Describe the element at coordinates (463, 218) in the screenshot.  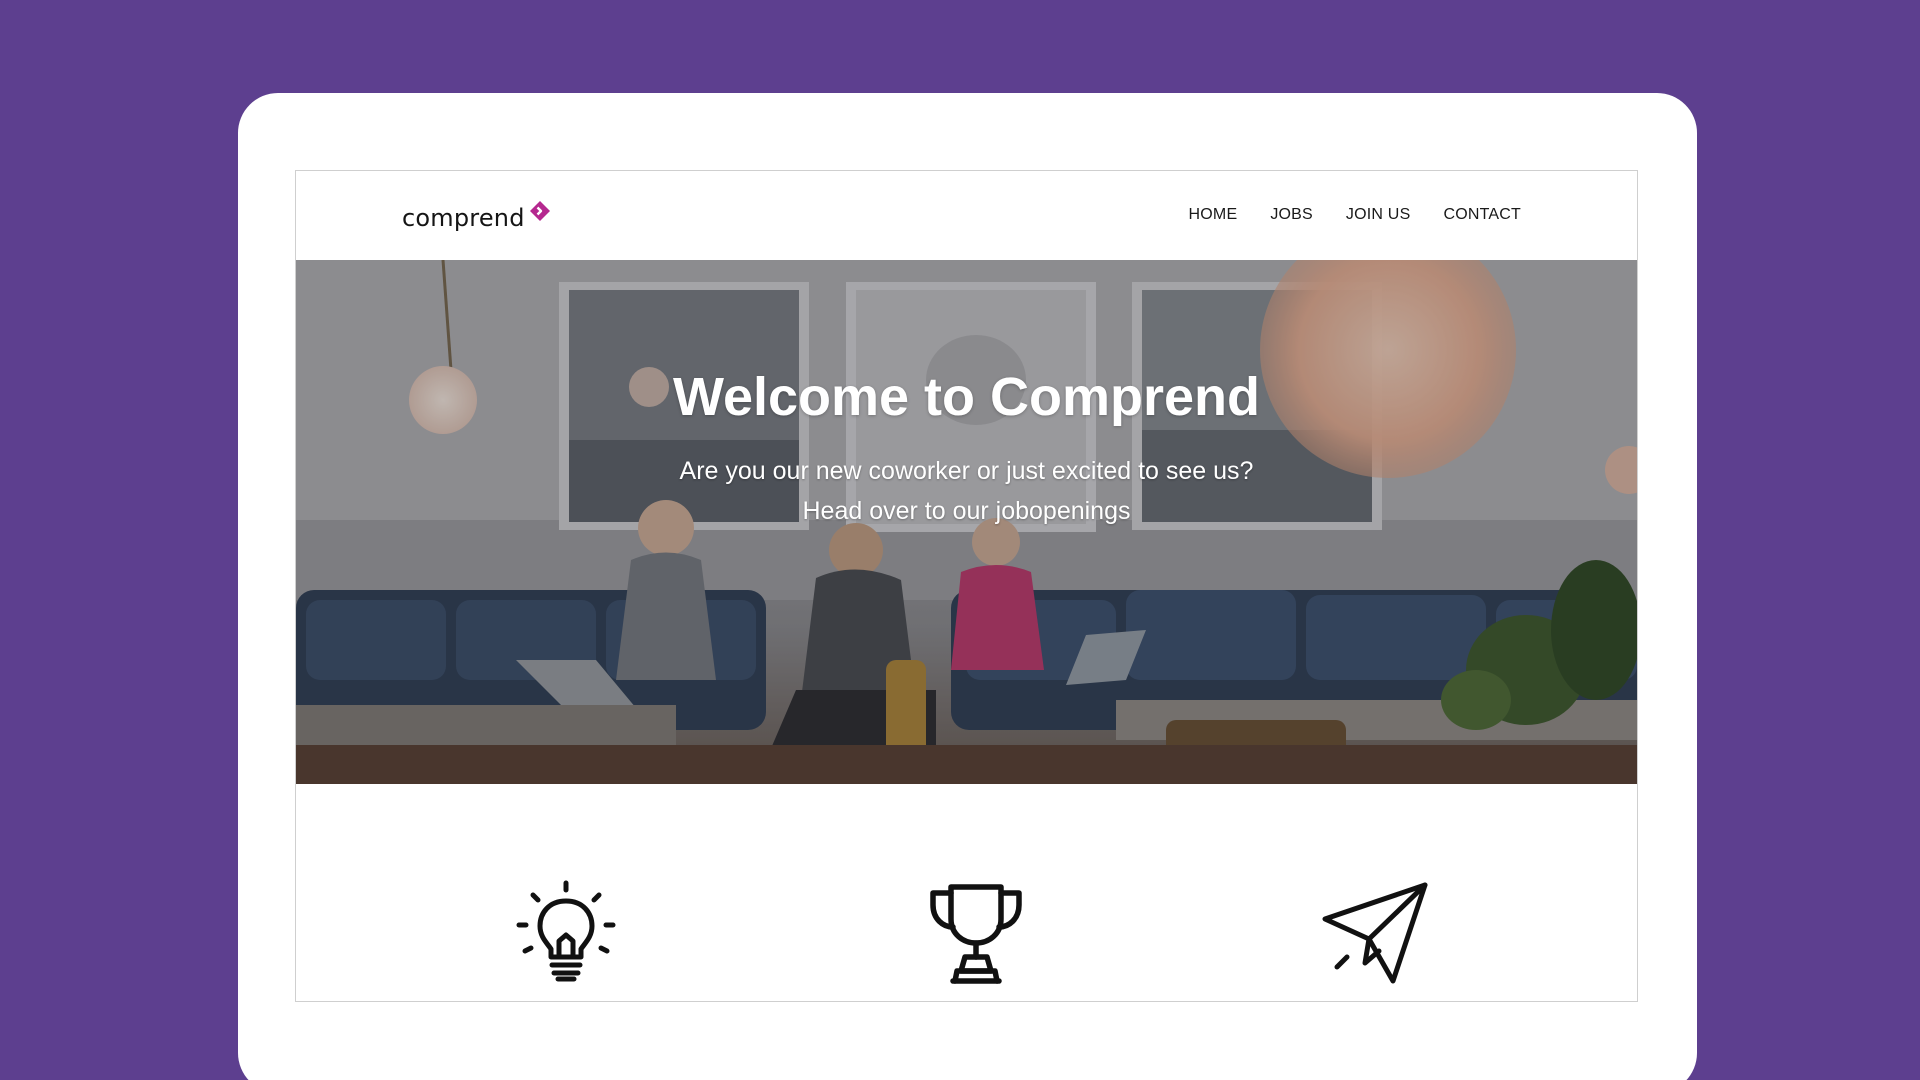
I see `logo-text: comprend` at that location.